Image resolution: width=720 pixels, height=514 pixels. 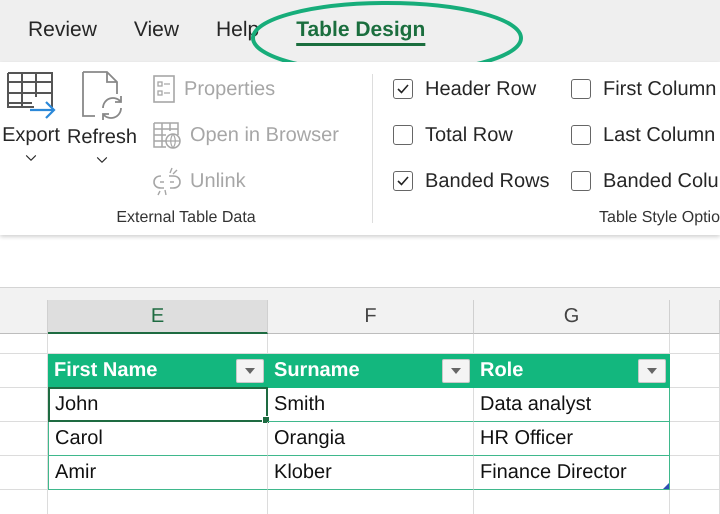 What do you see at coordinates (469, 135) in the screenshot?
I see `checkbox-label: Total Row` at bounding box center [469, 135].